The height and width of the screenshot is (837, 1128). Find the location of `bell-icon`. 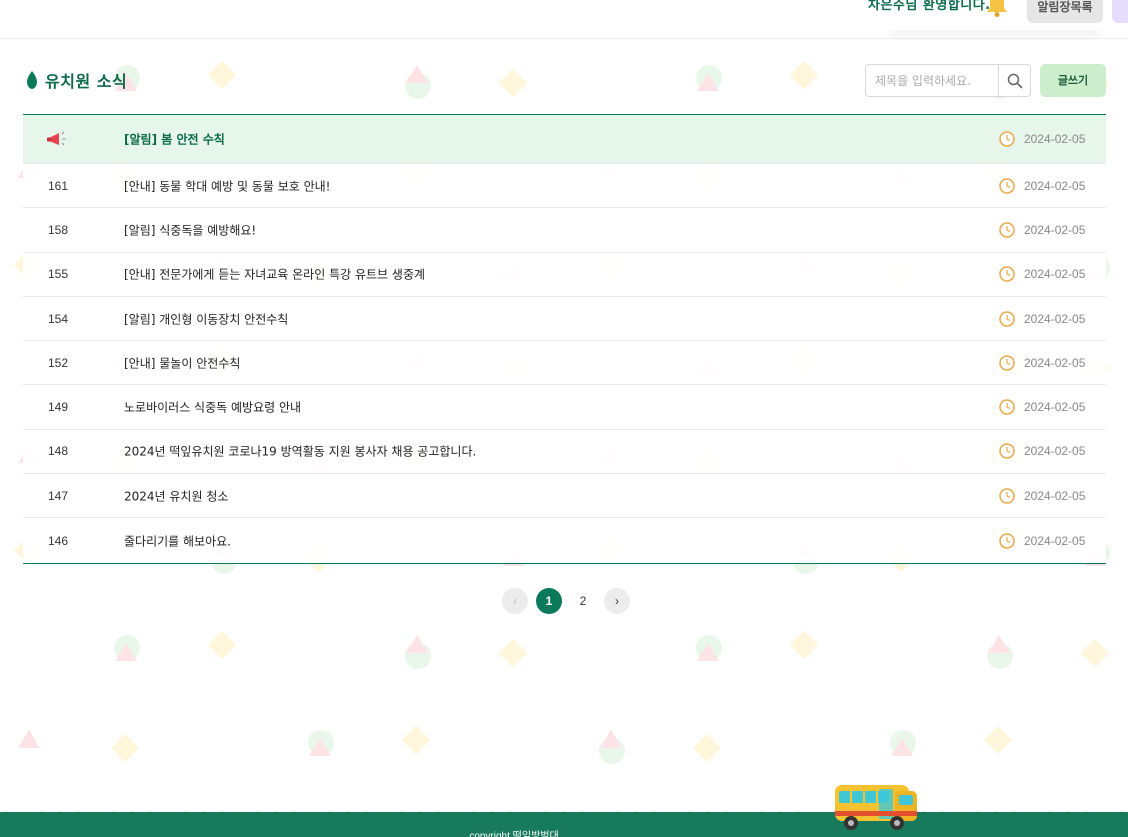

bell-icon is located at coordinates (997, 9).